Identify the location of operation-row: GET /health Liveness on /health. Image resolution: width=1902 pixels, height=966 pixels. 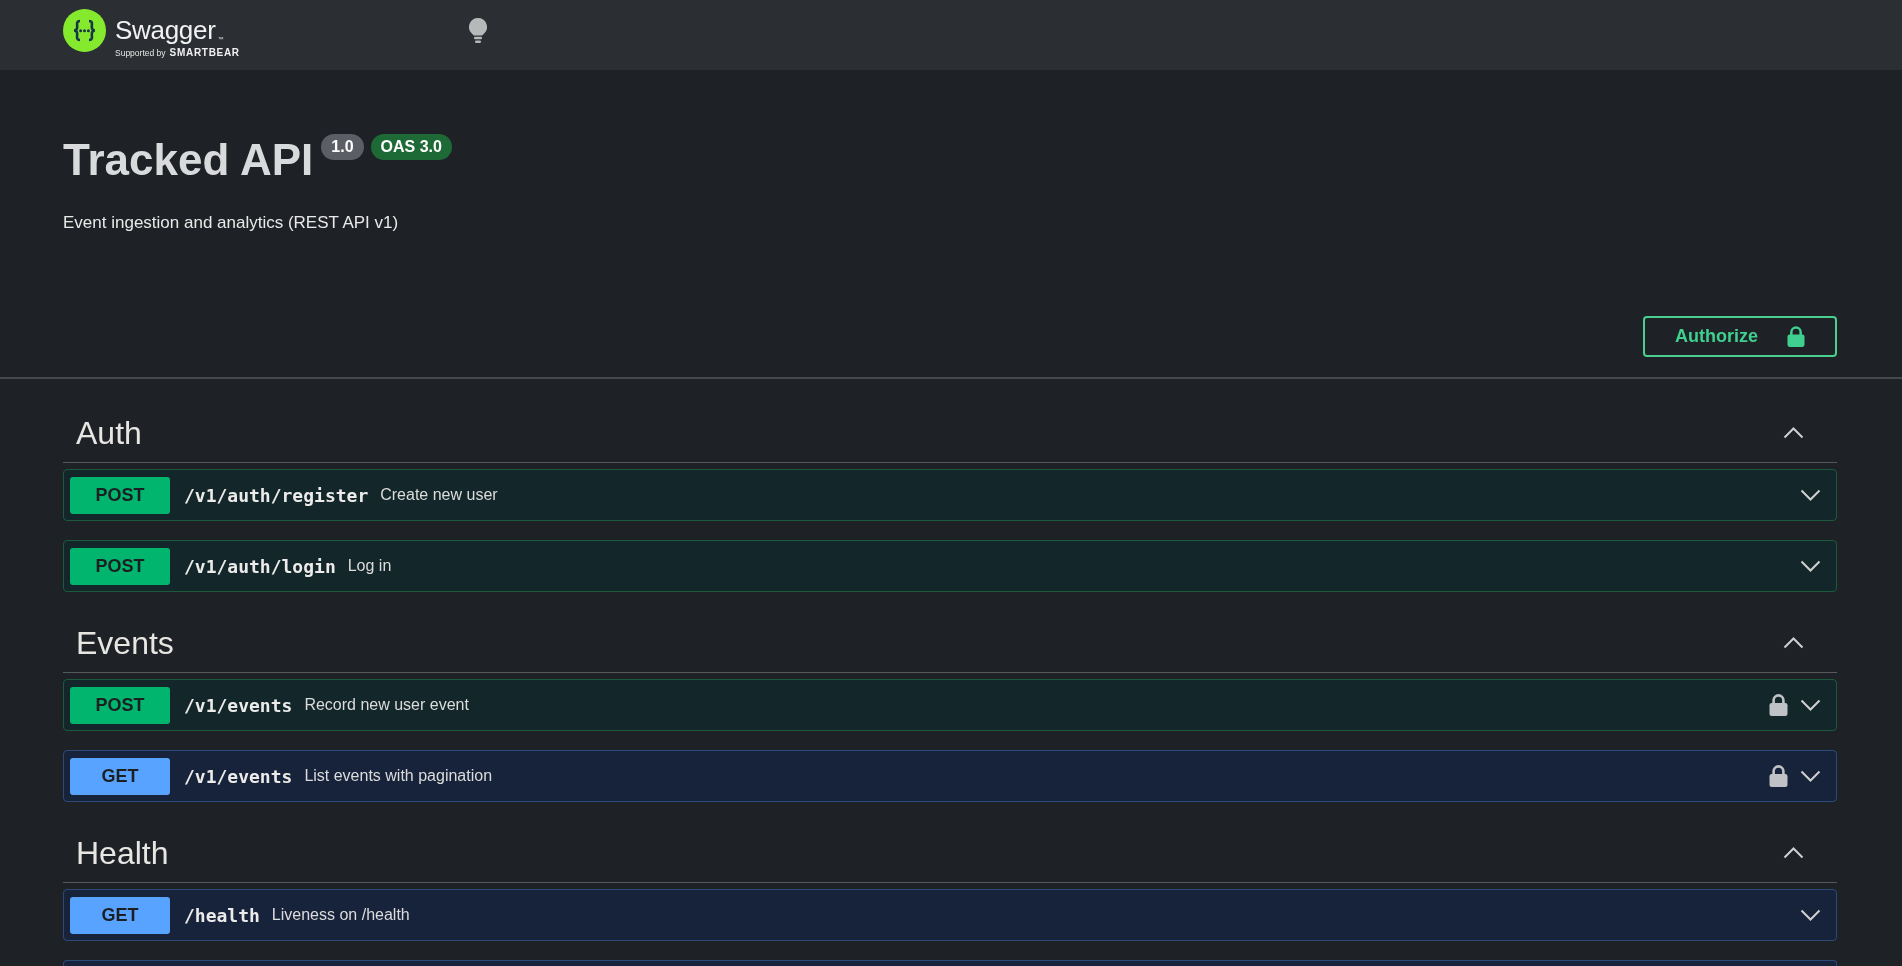
(950, 915).